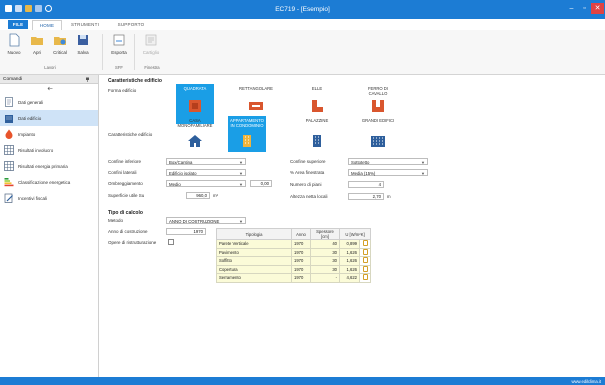  I want to click on area-finestrata-select: Media (15%) ▼, so click(388, 172).